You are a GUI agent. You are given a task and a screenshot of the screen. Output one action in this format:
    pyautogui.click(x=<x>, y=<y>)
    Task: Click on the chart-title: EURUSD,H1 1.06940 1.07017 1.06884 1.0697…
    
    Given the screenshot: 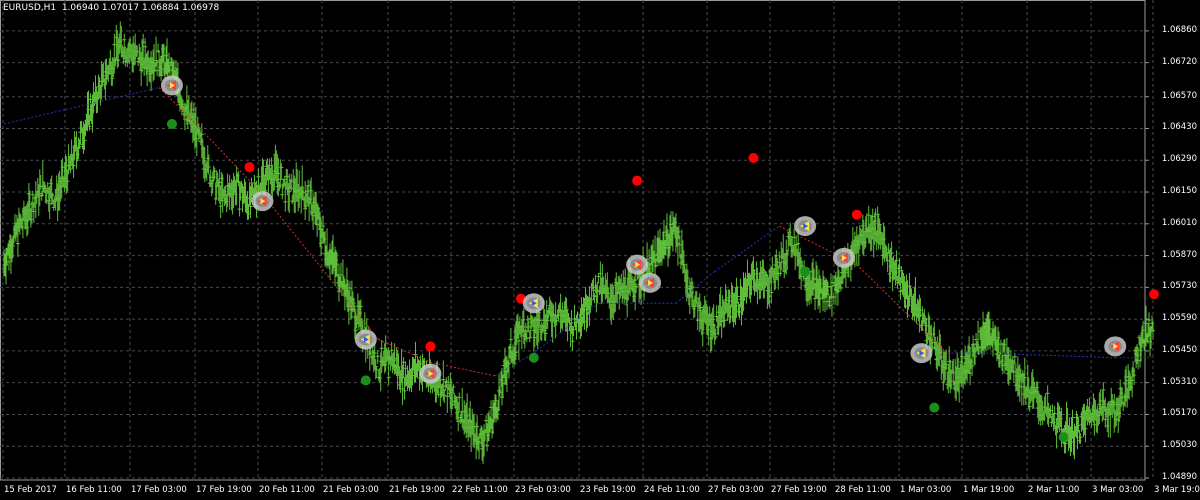 What is the action you would take?
    pyautogui.click(x=111, y=8)
    